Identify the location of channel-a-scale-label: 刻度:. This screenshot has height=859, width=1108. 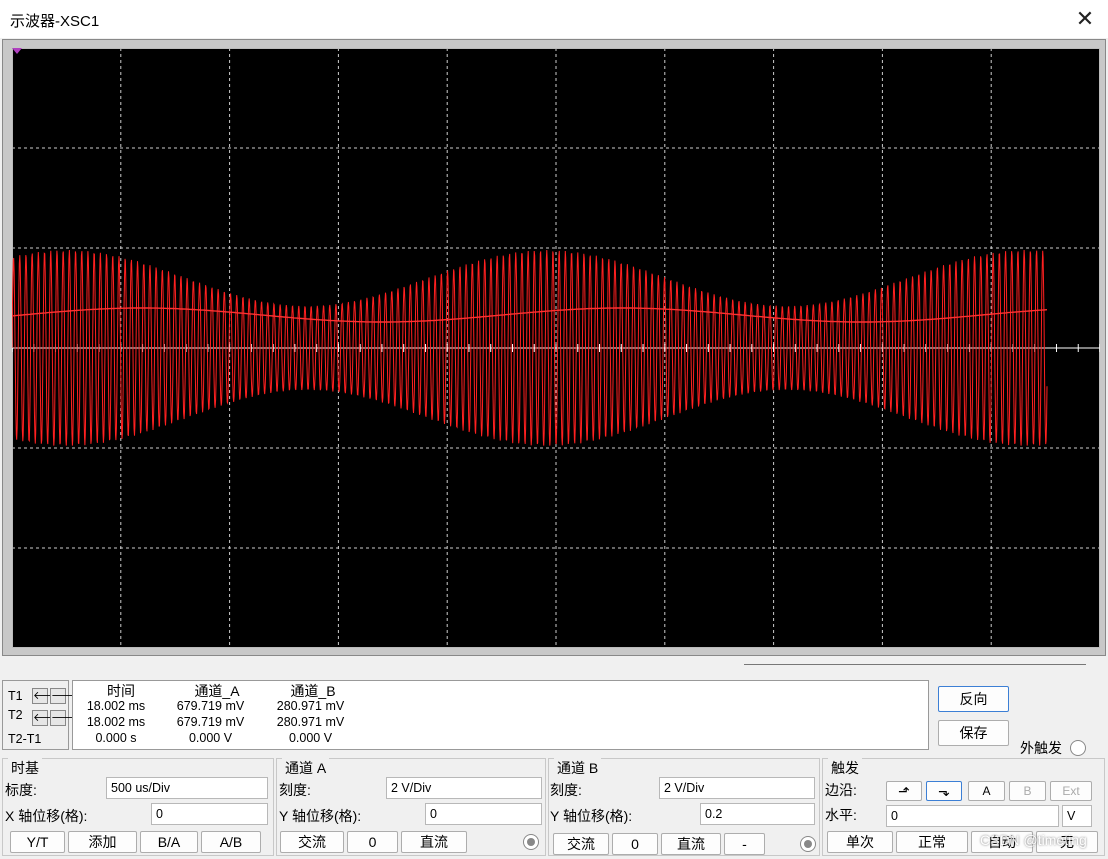
(295, 790).